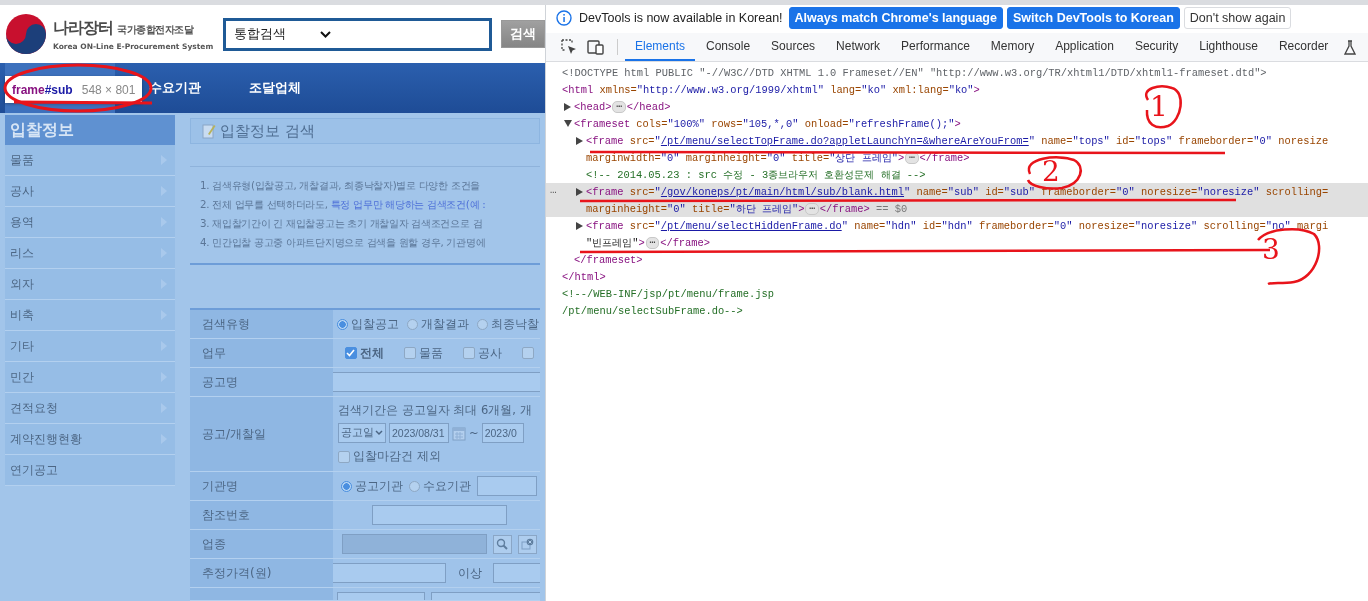  I want to click on date-type-select: 공고일, so click(362, 433).